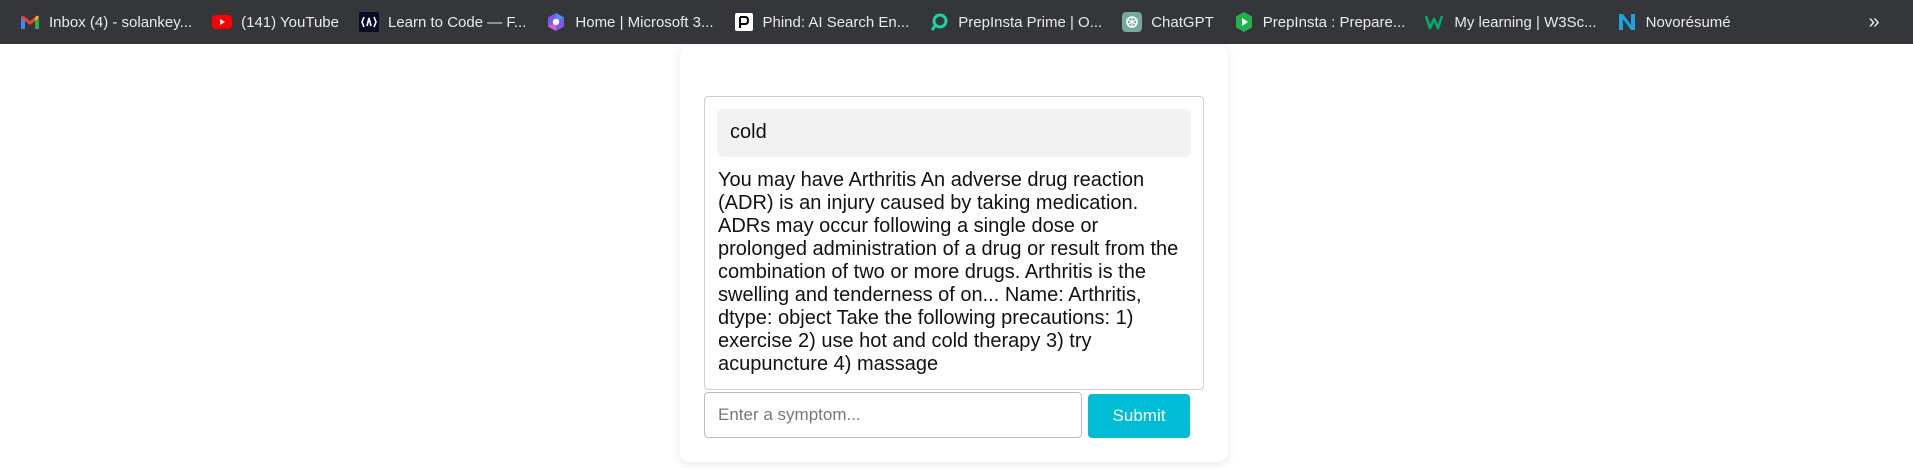 Image resolution: width=1913 pixels, height=468 pixels. I want to click on bookmark-chatgpt: ChatGPT, so click(1168, 22).